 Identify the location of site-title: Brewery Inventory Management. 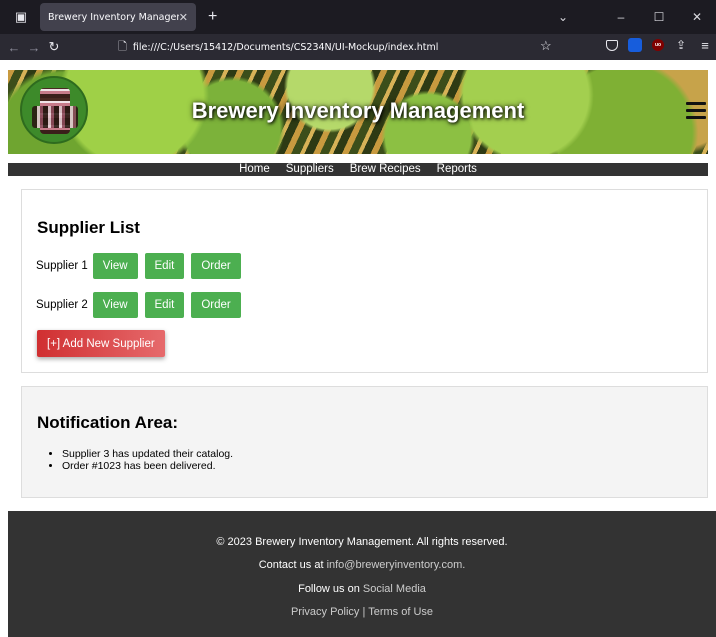
(358, 110).